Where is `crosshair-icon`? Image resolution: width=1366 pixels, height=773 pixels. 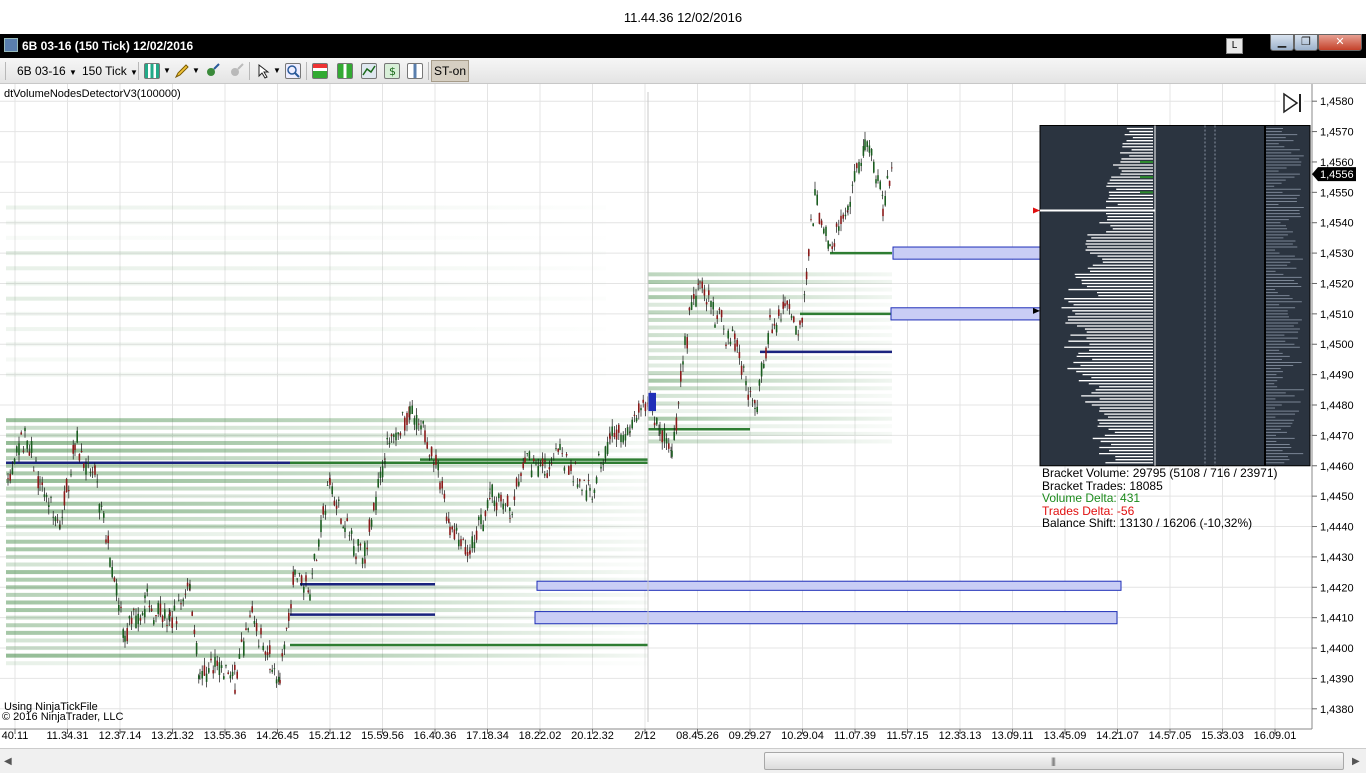
crosshair-icon is located at coordinates (212, 71).